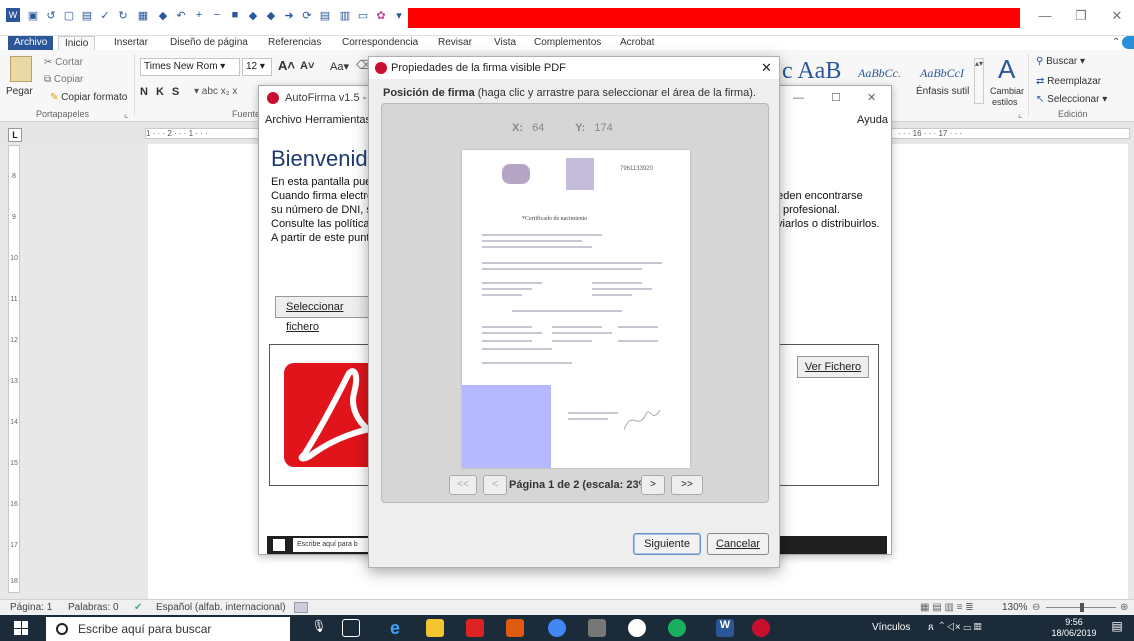 This screenshot has width=1134, height=641. What do you see at coordinates (63, 62) in the screenshot?
I see `cut-button: ✂ Cortar` at bounding box center [63, 62].